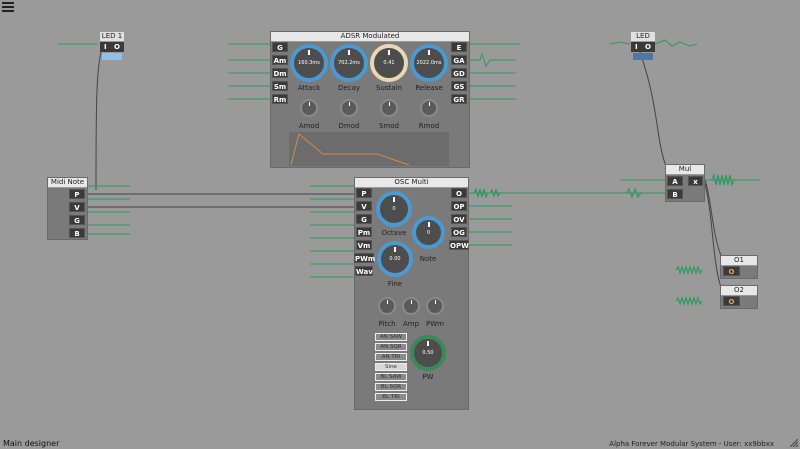 The image size is (800, 449). Describe the element at coordinates (459, 219) in the screenshot. I see `osc-out-ov: OV` at that location.